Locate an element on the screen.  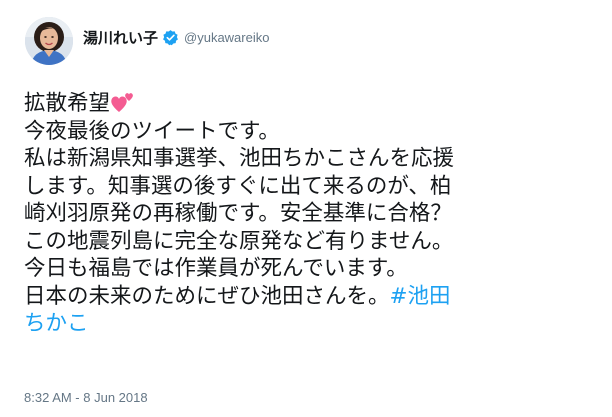
display-name: 湯川れい子 is located at coordinates (120, 37).